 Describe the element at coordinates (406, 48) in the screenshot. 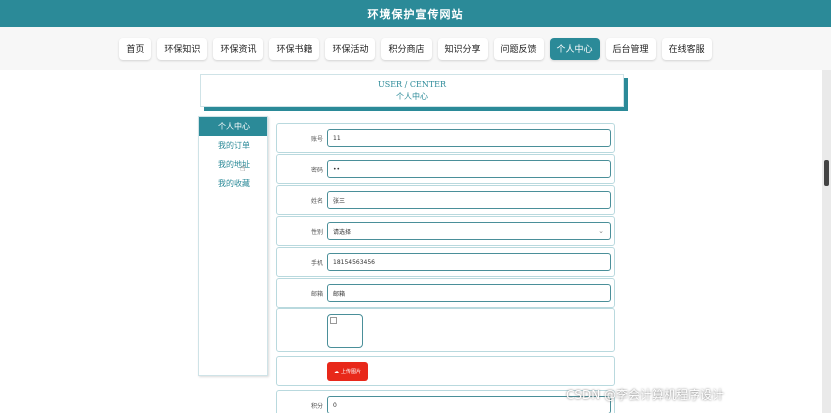

I see `nav-points-store: 积分商店` at that location.